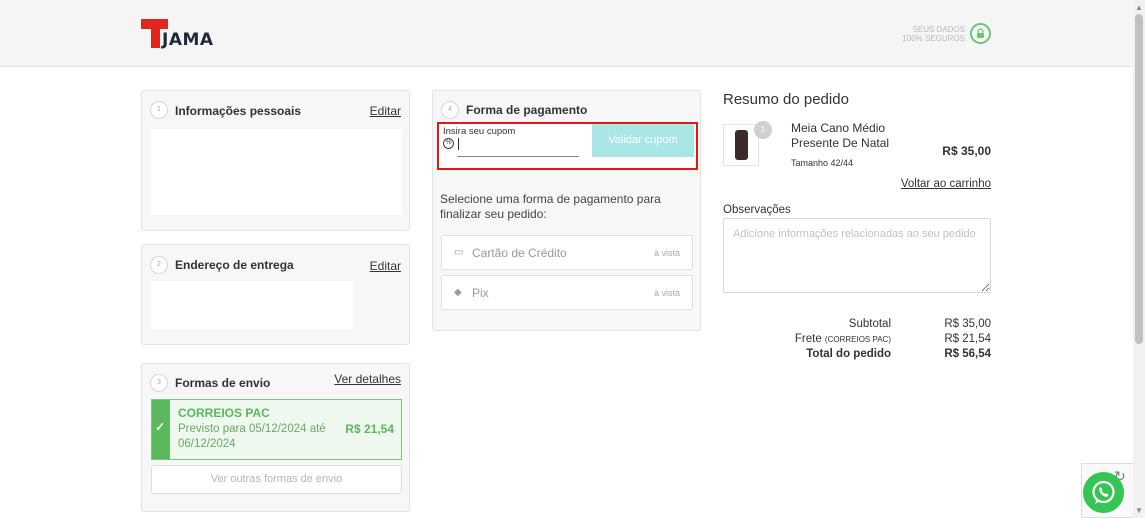 The height and width of the screenshot is (518, 1145). Describe the element at coordinates (223, 383) in the screenshot. I see `card-title: Formas de envio` at that location.